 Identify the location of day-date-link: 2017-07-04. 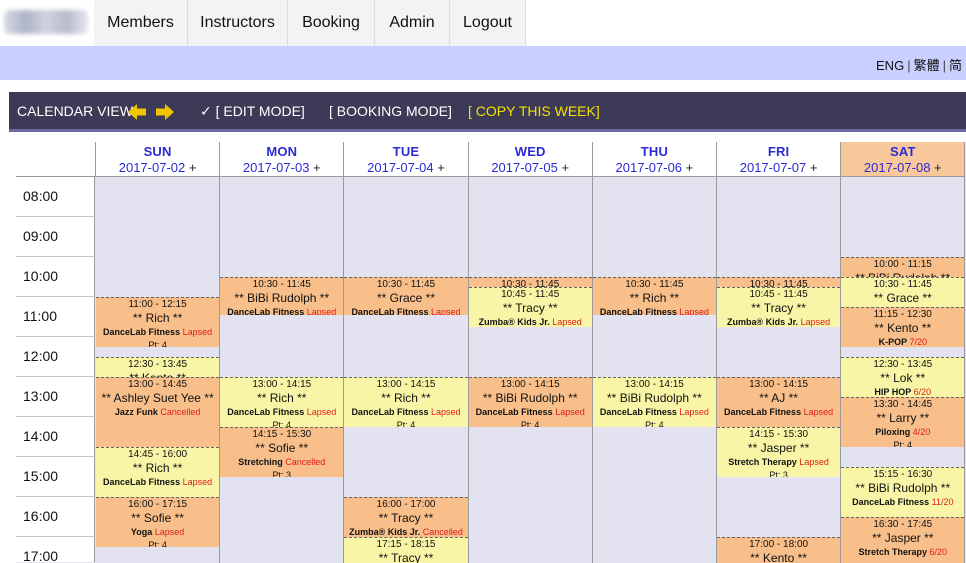
(400, 167).